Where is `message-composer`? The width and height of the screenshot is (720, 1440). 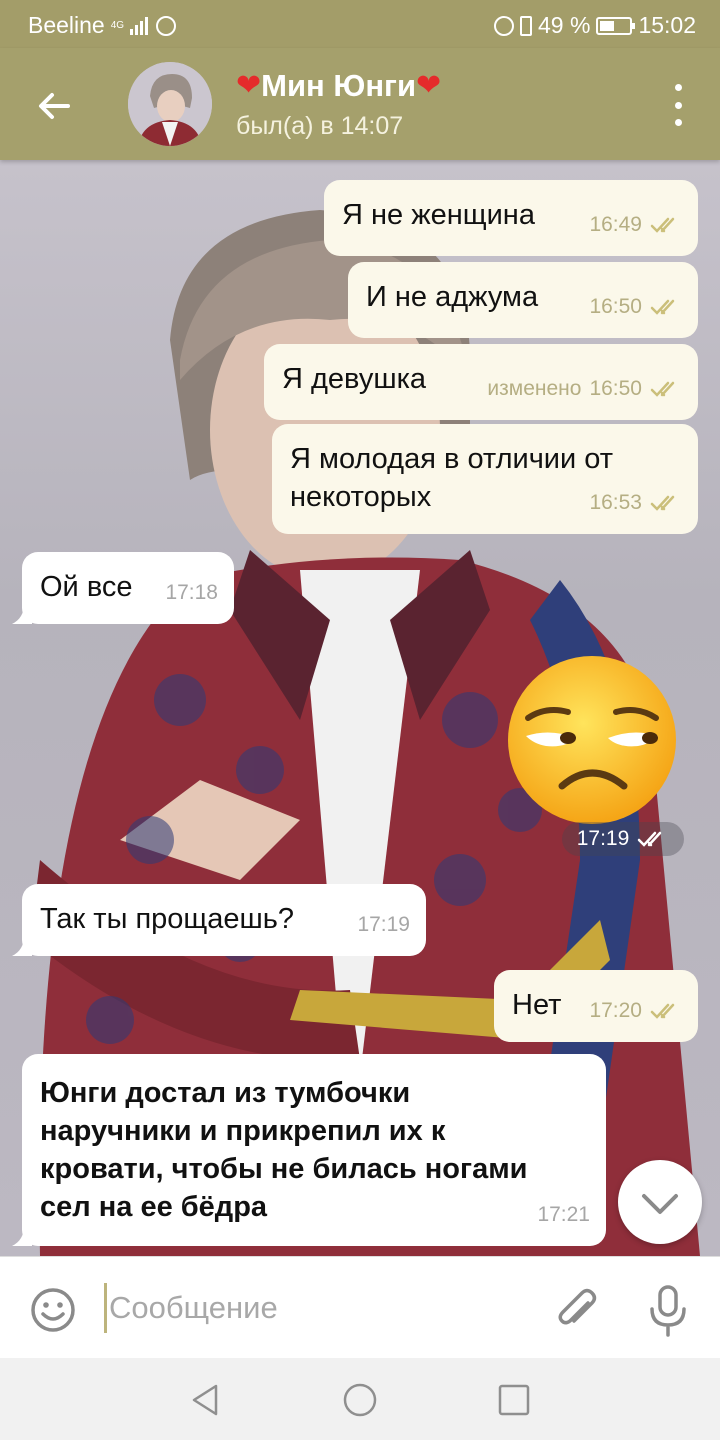 message-composer is located at coordinates (360, 1307).